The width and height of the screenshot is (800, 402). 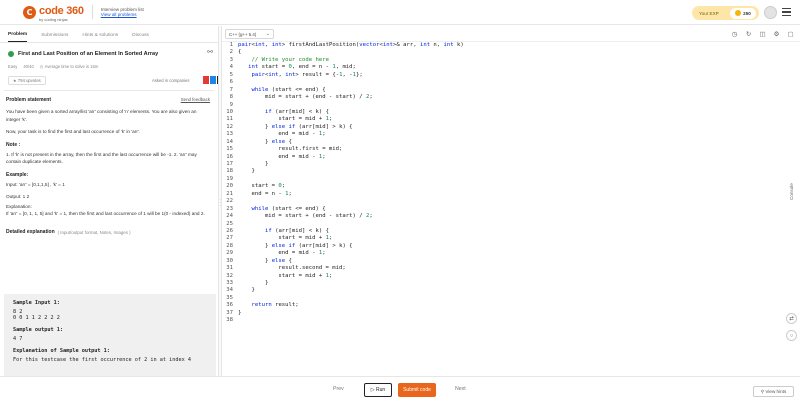 I want to click on line-number: 9, so click(x=231, y=104).